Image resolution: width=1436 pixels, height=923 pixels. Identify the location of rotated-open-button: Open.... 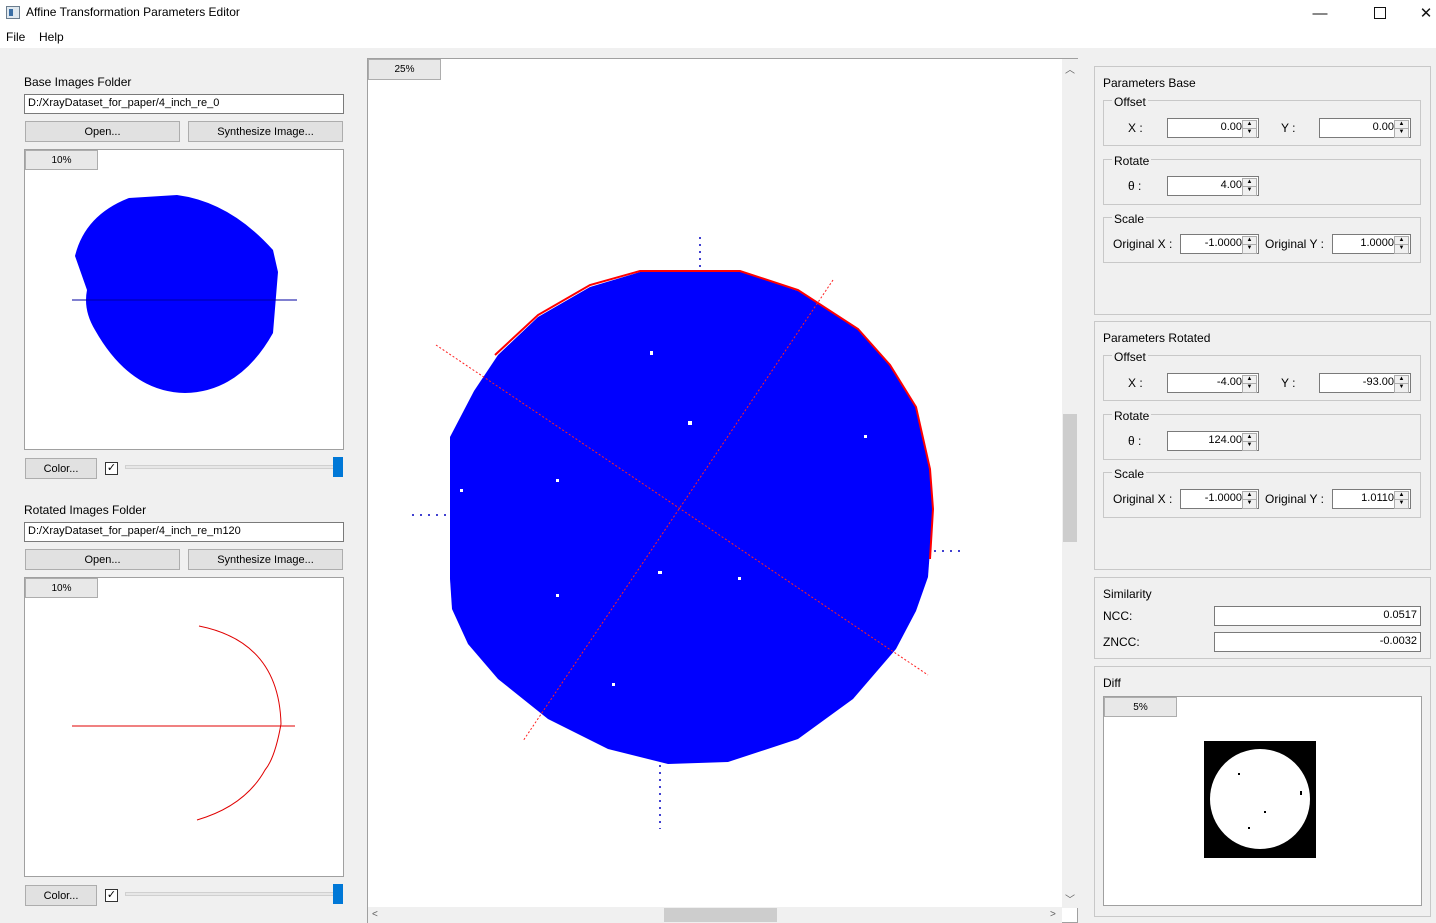
(102, 559).